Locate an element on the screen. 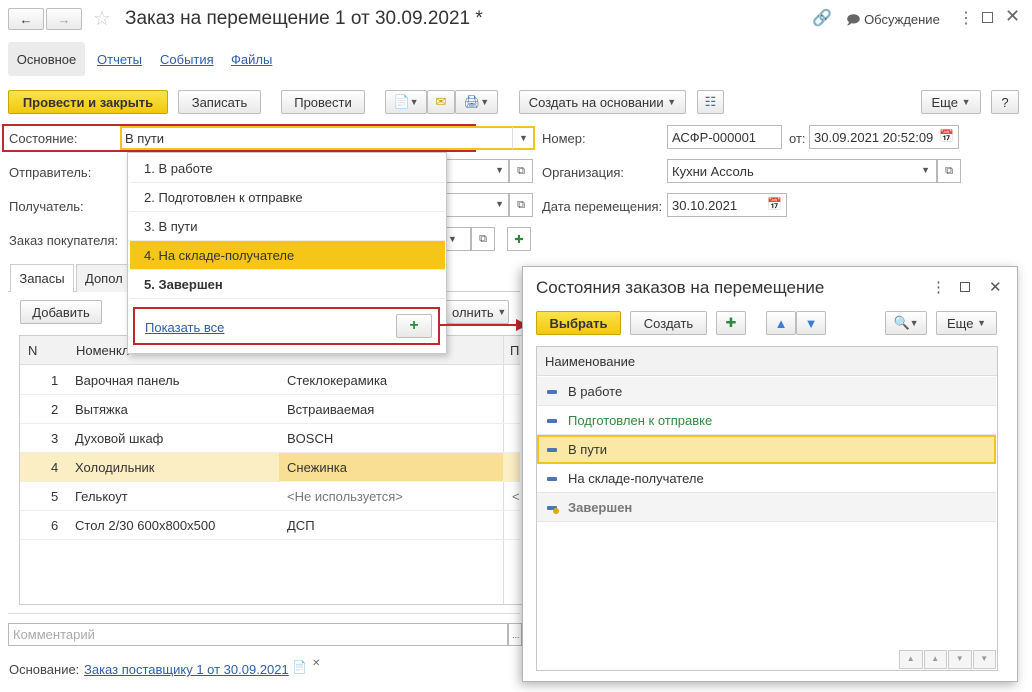 The width and height of the screenshot is (1032, 692). tab-main: Основное is located at coordinates (46, 59).